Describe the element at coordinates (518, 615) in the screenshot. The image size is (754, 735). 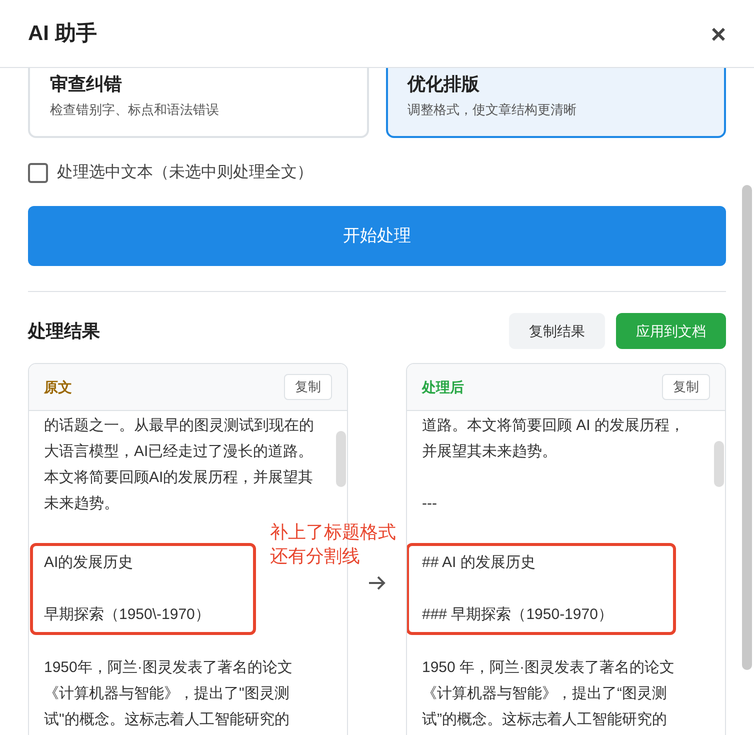
I see `text-paragraph: ### 早期探索（1950-1970）` at that location.